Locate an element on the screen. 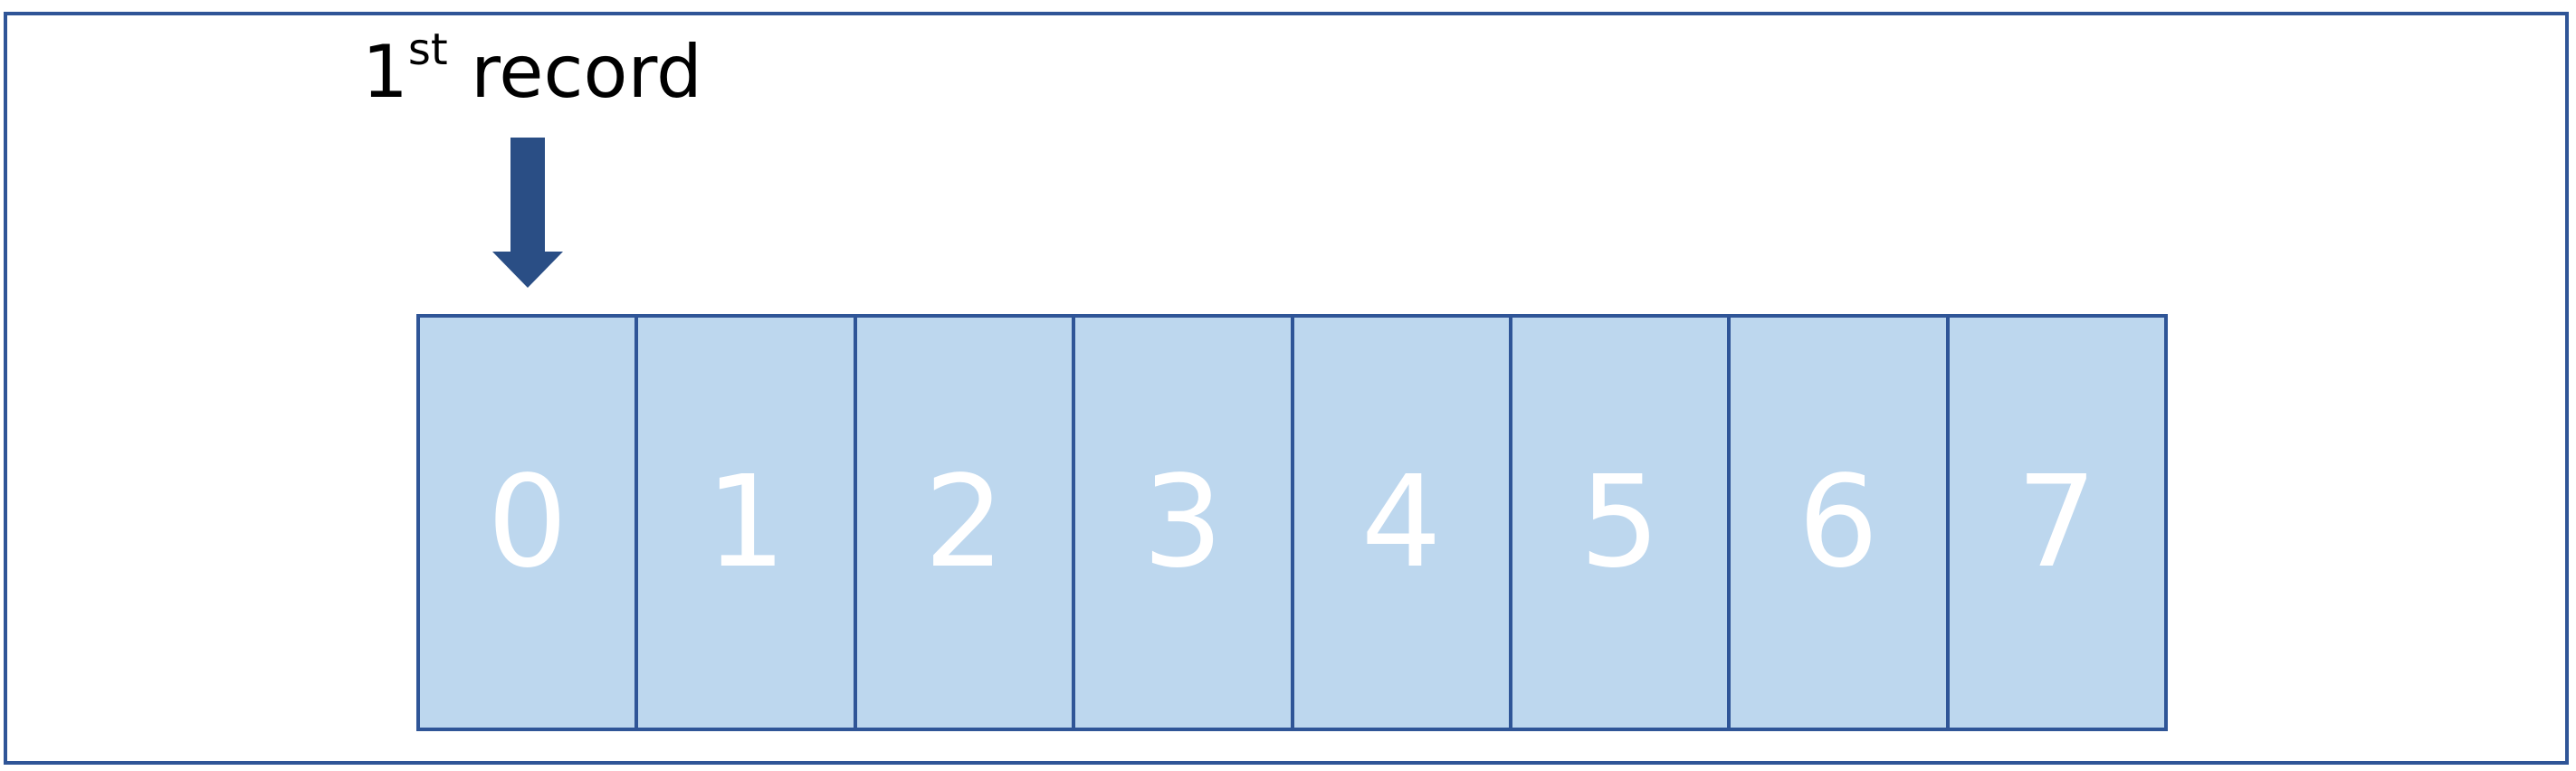 The image size is (2576, 771). ordinal-suffix: st is located at coordinates (427, 50).